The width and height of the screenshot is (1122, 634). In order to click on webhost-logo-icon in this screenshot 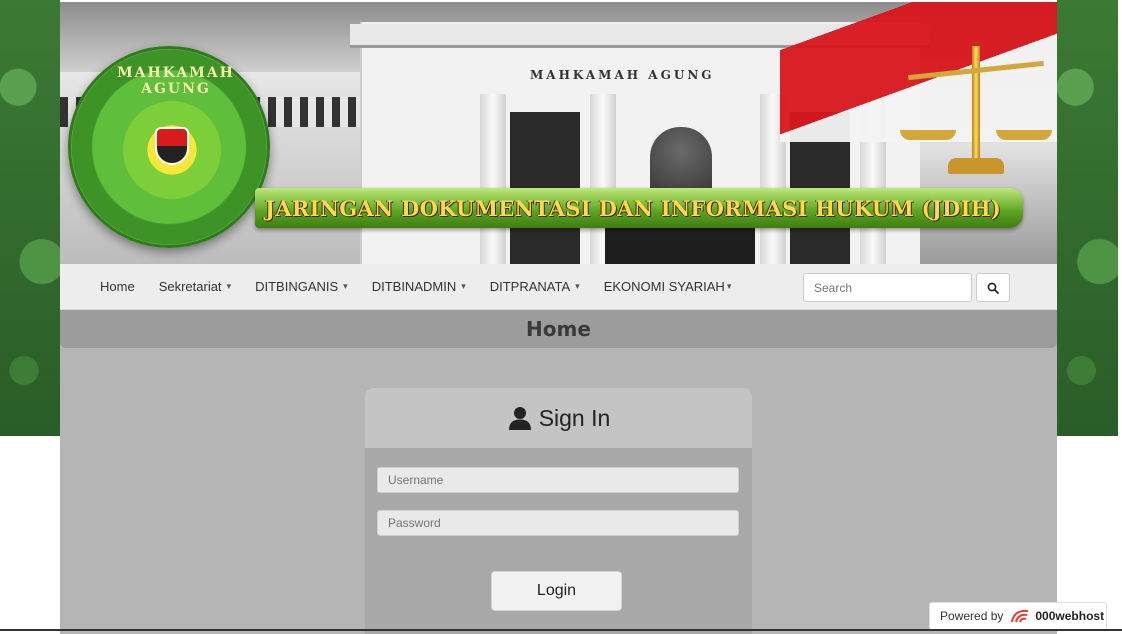, I will do `click(1020, 616)`.